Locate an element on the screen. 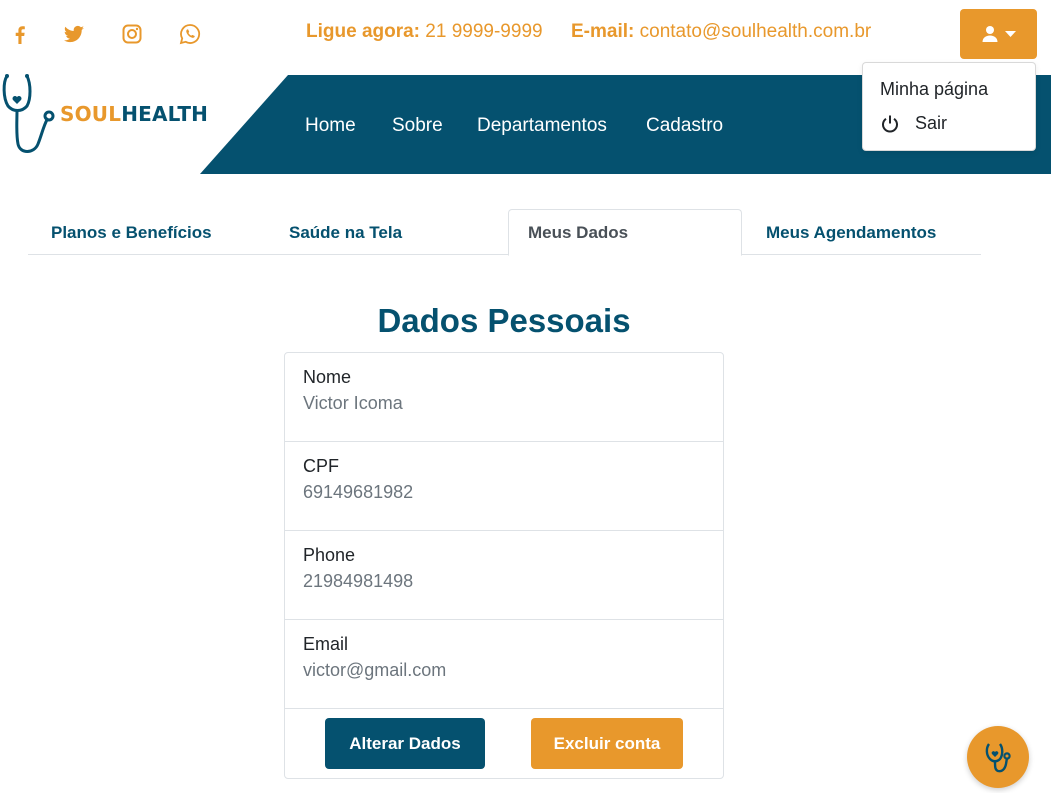 The height and width of the screenshot is (793, 1051). stethoscope-icon is located at coordinates (998, 758).